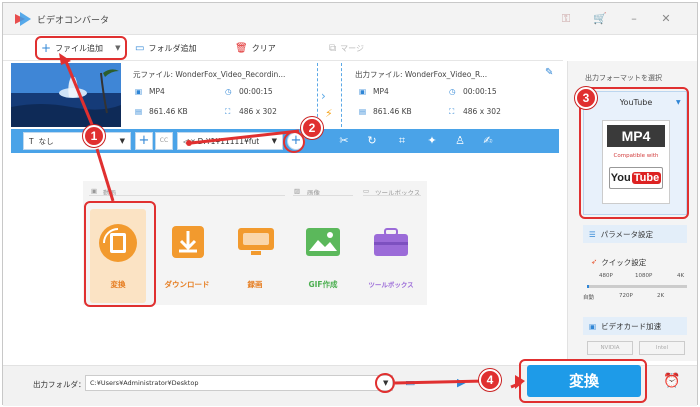  What do you see at coordinates (312, 128) in the screenshot?
I see `step-badge: 2` at bounding box center [312, 128].